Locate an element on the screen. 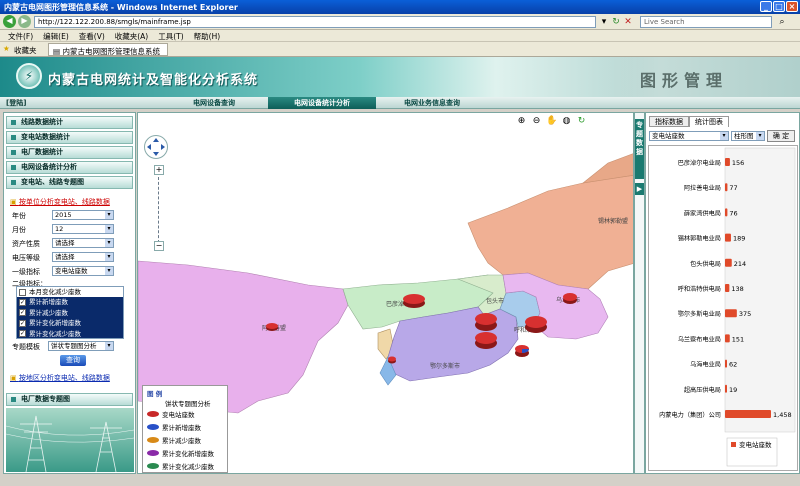 This screenshot has height=486, width=800. bar-value-label: 19 is located at coordinates (733, 390).